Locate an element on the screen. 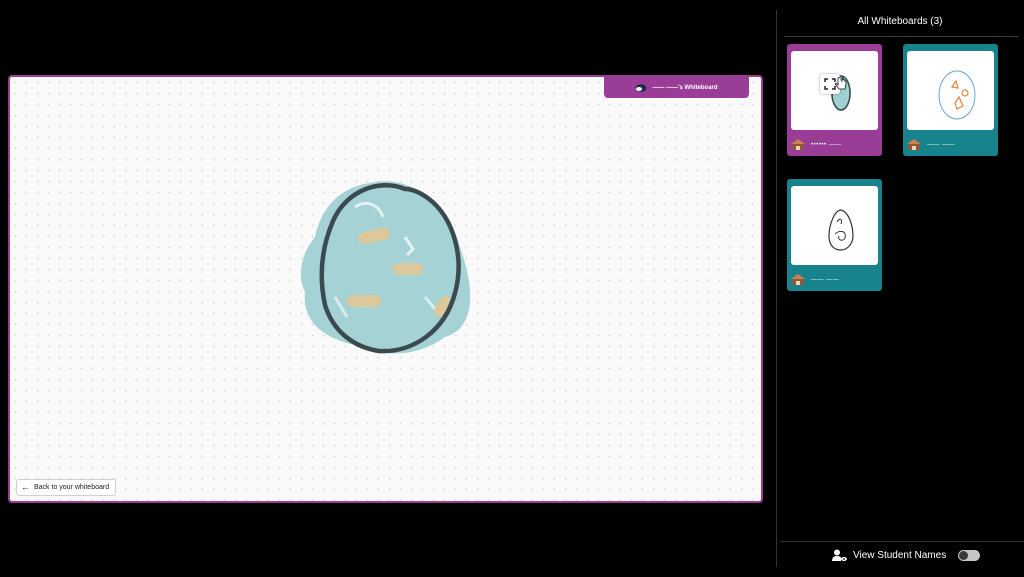  whiteboard-owner-label: —— ——'s Whiteboard is located at coordinates (685, 87).